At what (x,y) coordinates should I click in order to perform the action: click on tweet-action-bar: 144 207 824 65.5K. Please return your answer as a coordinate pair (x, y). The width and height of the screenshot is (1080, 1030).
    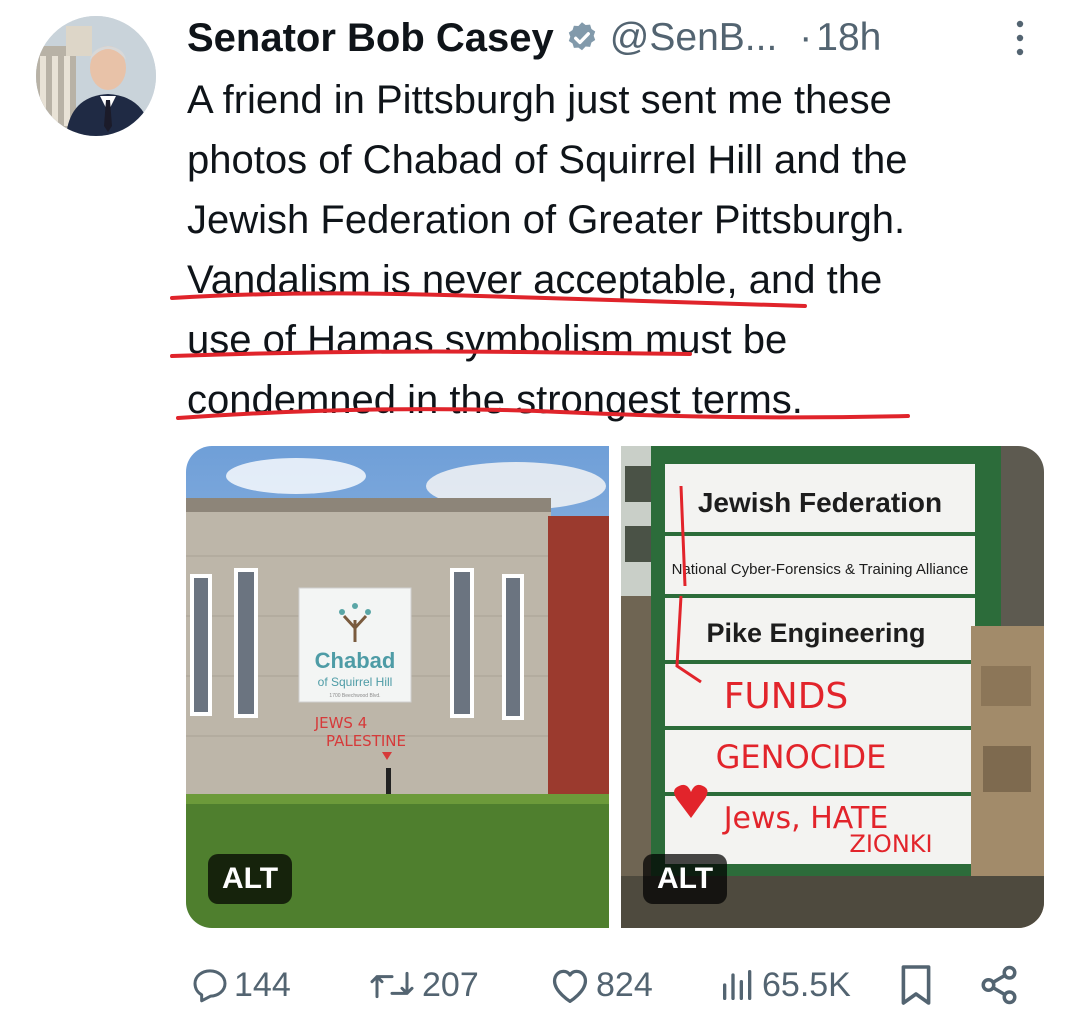
    Looking at the image, I should click on (616, 985).